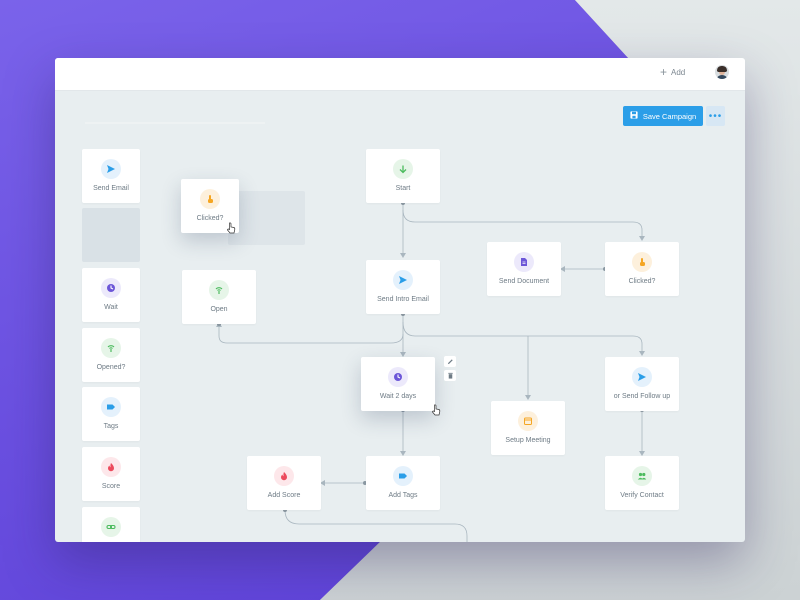 The height and width of the screenshot is (600, 800). I want to click on palette-item-send-email: Send Email, so click(111, 176).